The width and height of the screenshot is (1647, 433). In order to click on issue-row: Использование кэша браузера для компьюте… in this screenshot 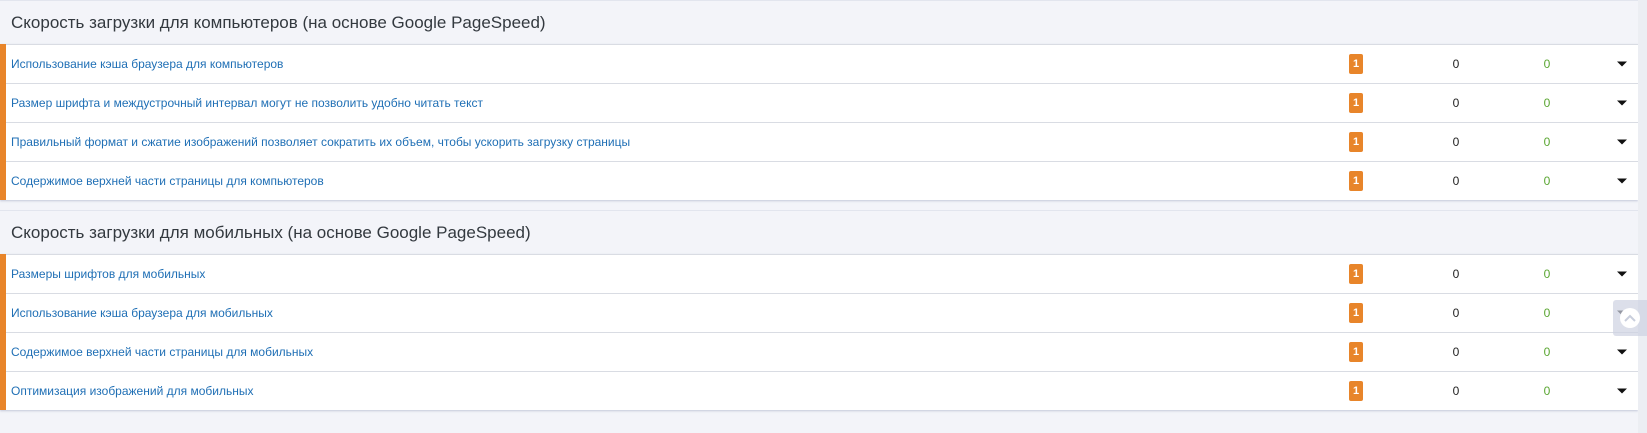, I will do `click(822, 63)`.